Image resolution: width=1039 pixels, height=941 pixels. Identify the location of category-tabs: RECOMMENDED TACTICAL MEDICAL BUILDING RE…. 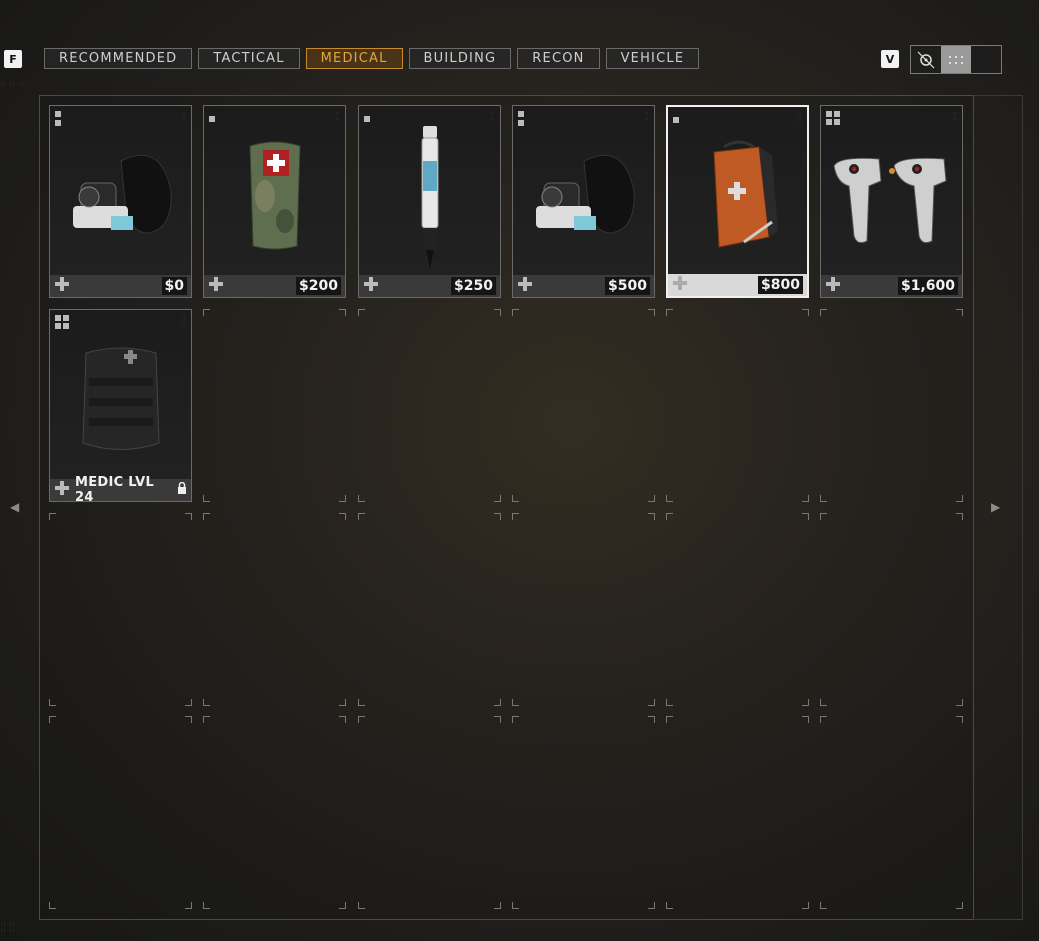
(372, 58).